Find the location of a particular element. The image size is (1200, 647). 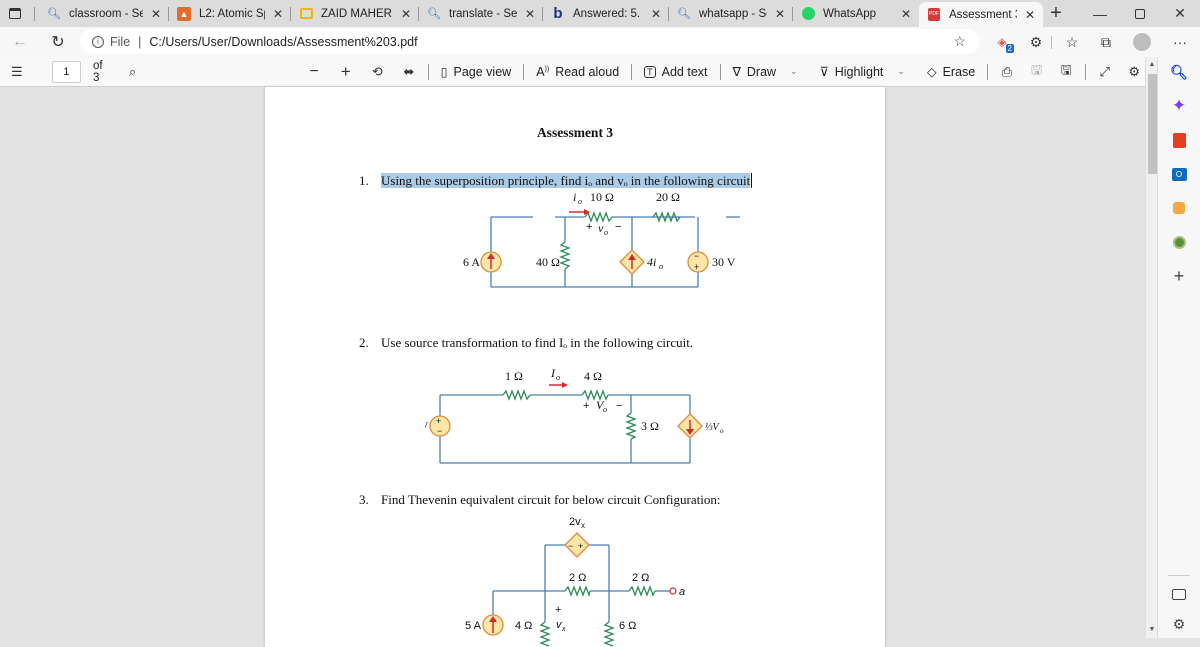

back-button: ← is located at coordinates (20, 42).